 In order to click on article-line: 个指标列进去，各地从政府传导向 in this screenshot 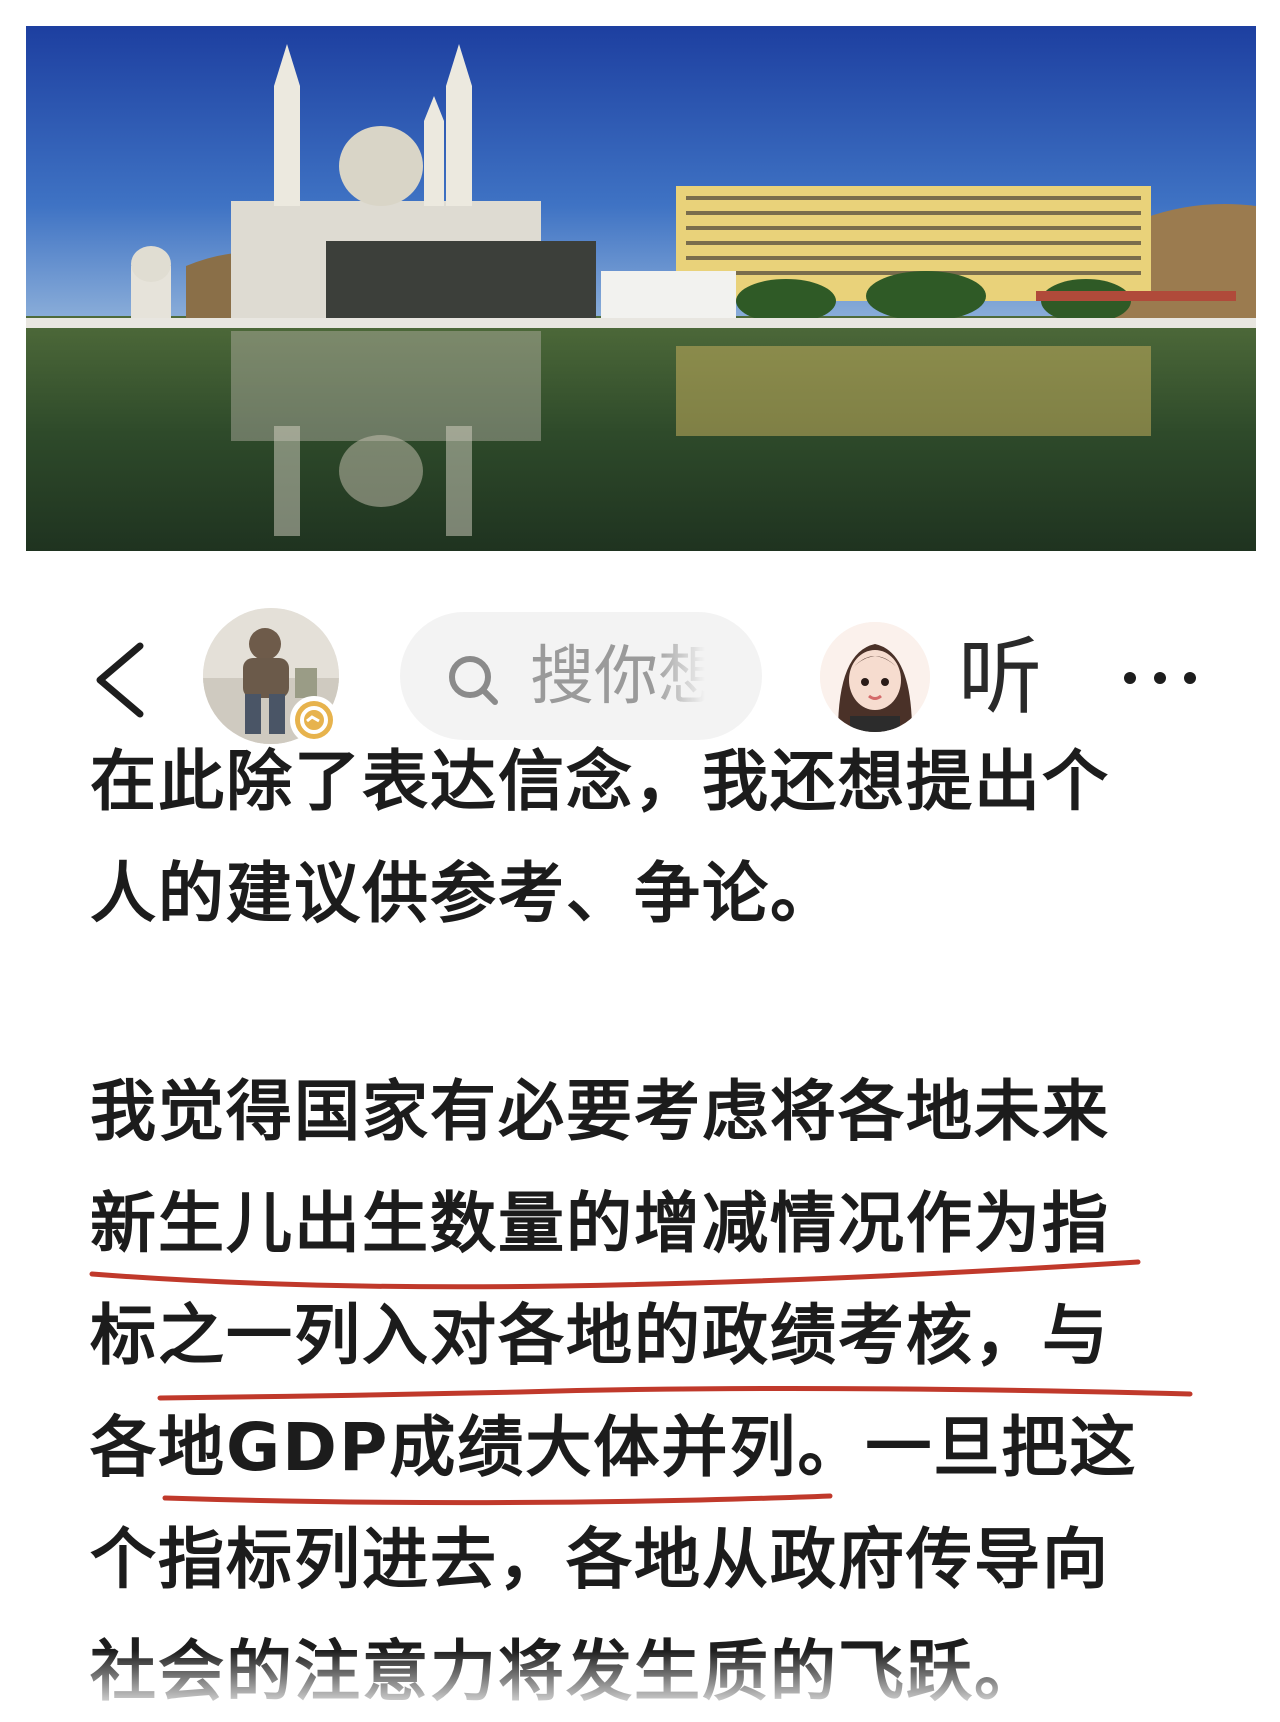, I will do `click(600, 1559)`.